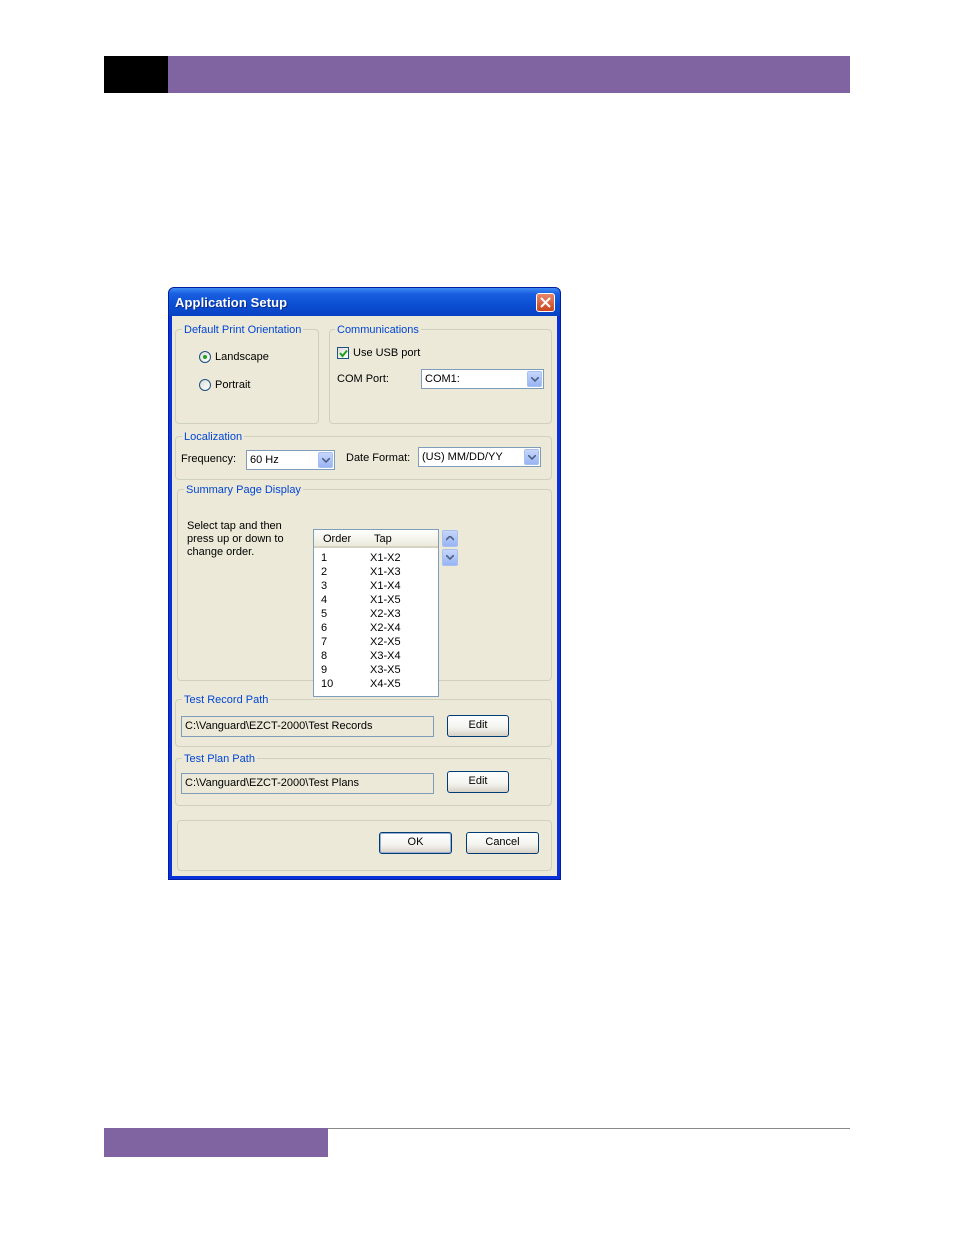 The image size is (954, 1235). Describe the element at coordinates (324, 670) in the screenshot. I see `row-order: 9` at that location.